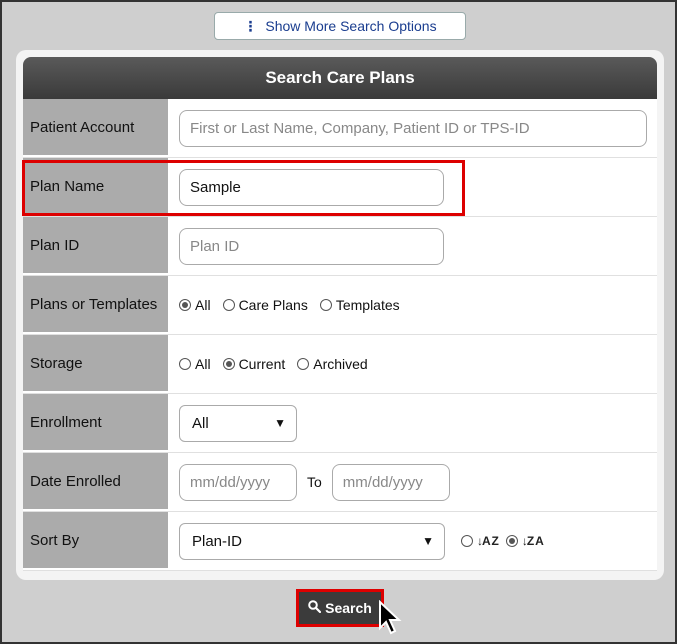 This screenshot has height=644, width=677. I want to click on patient-account-input, so click(413, 128).